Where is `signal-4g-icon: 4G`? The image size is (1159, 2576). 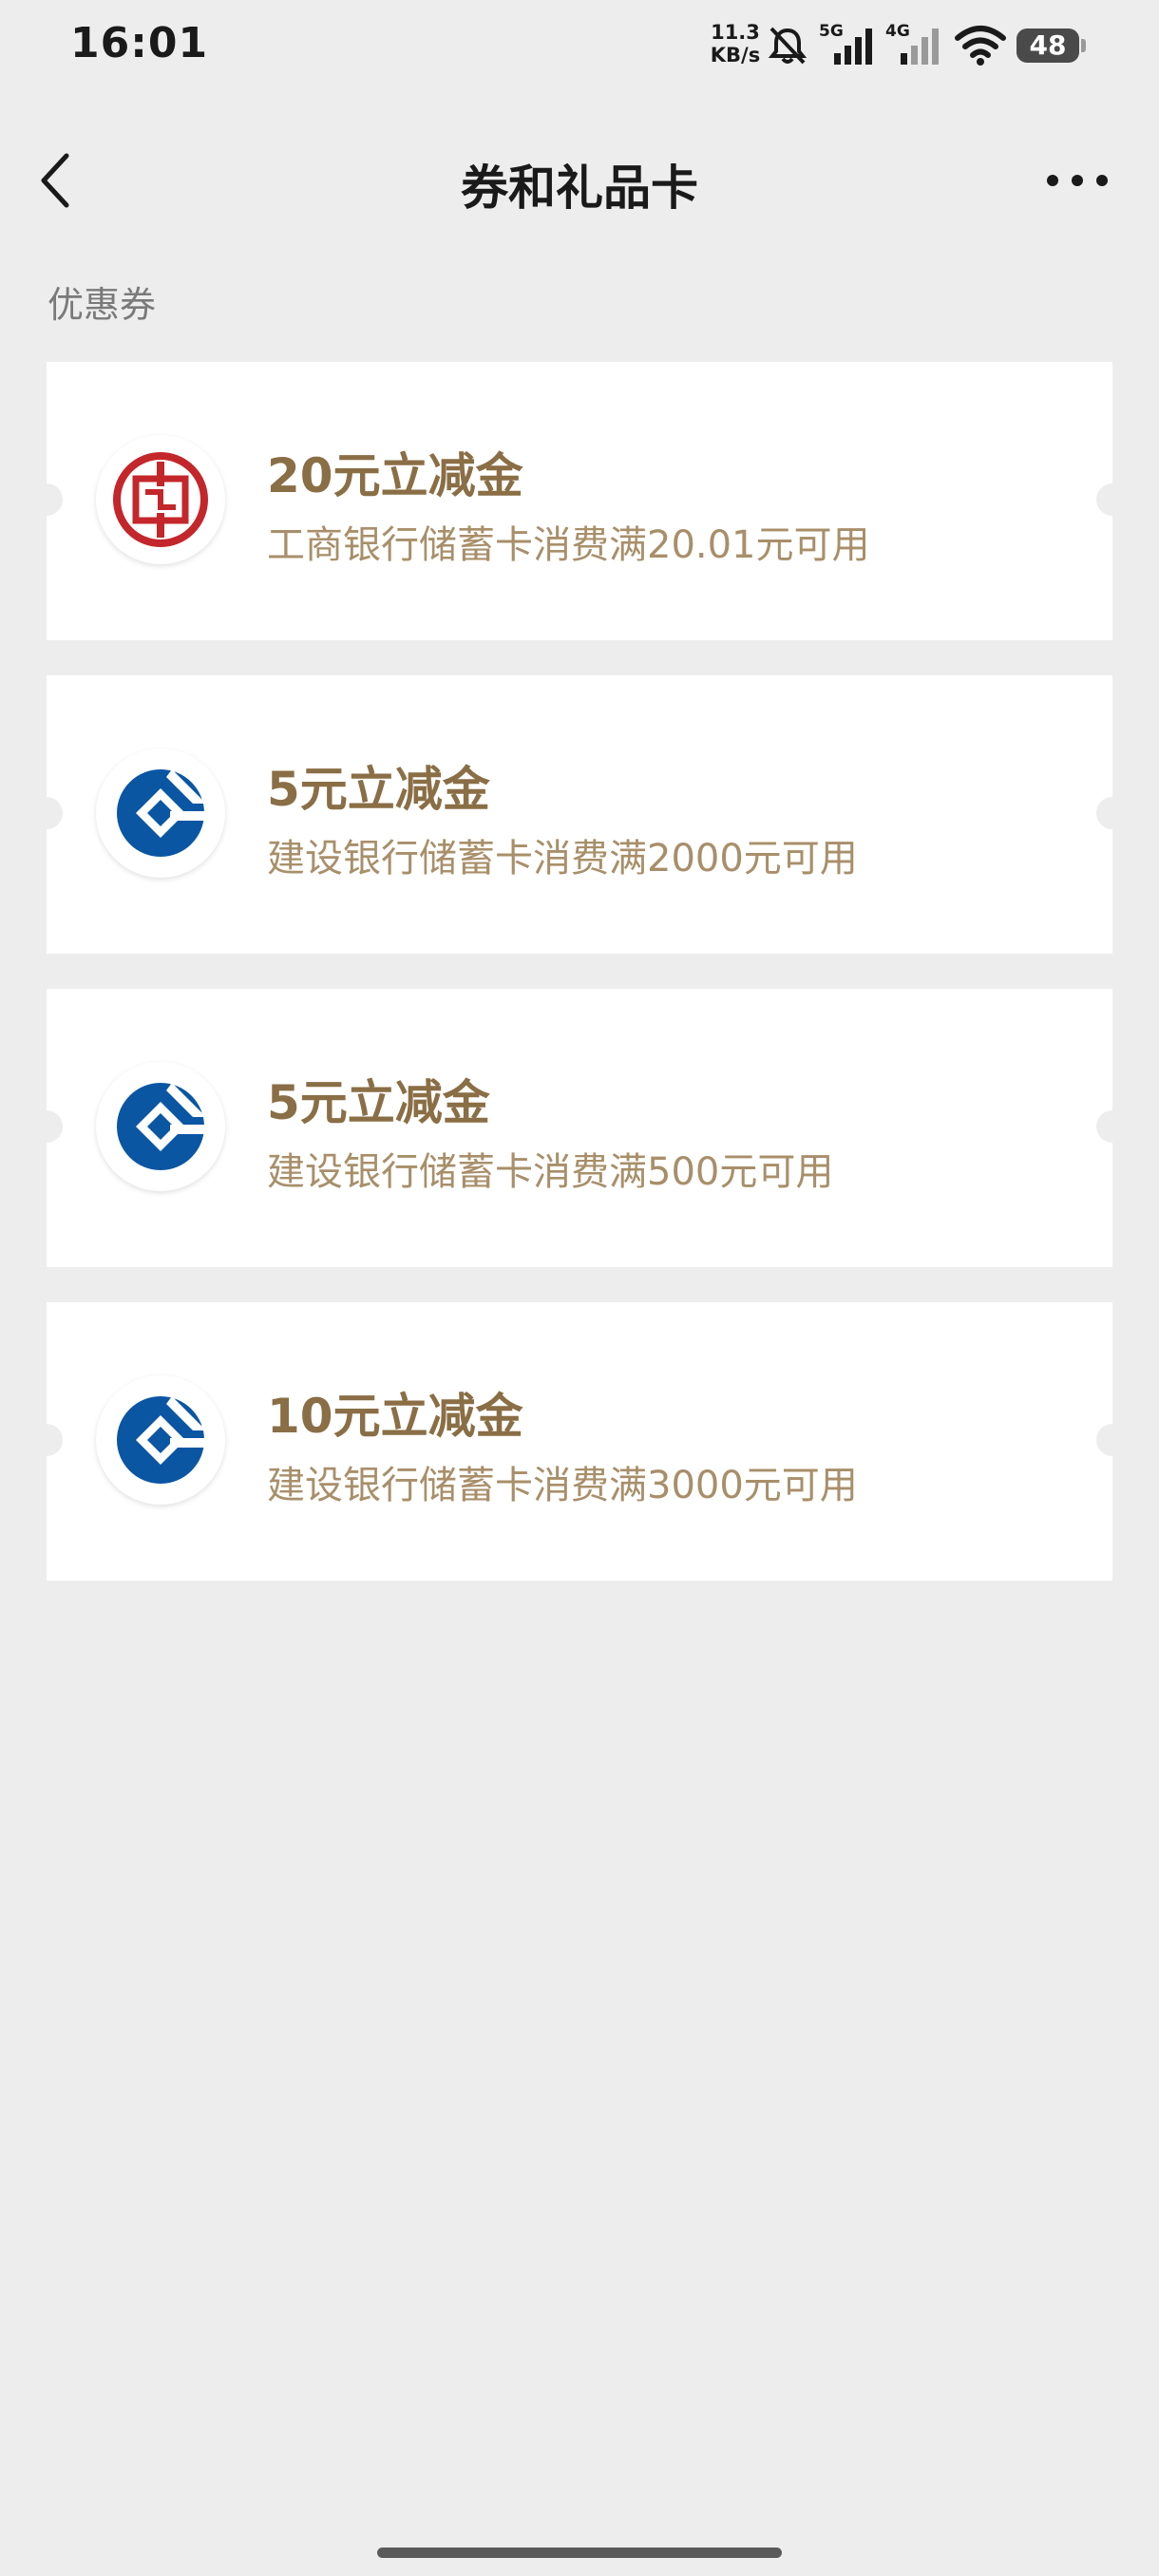 signal-4g-icon: 4G is located at coordinates (912, 43).